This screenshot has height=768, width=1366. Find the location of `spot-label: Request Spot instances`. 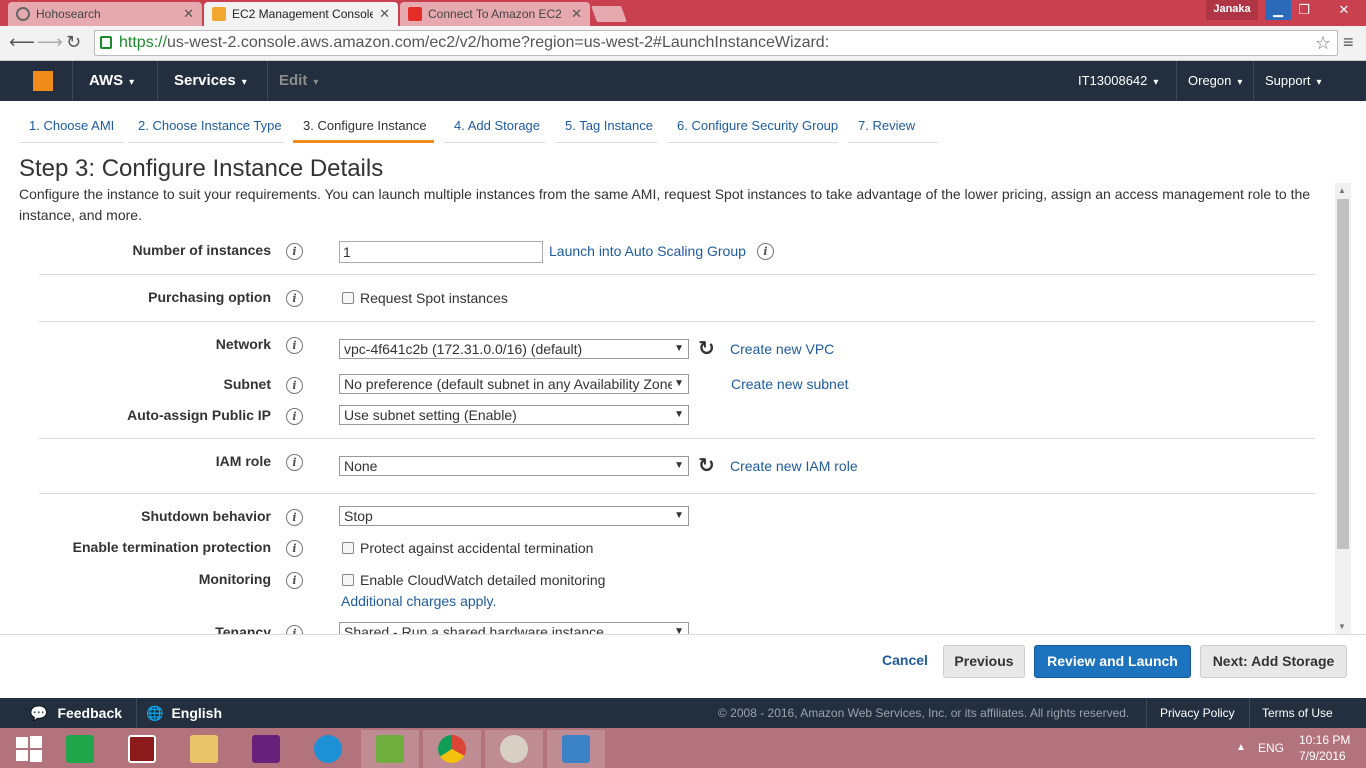

spot-label: Request Spot instances is located at coordinates (434, 298).